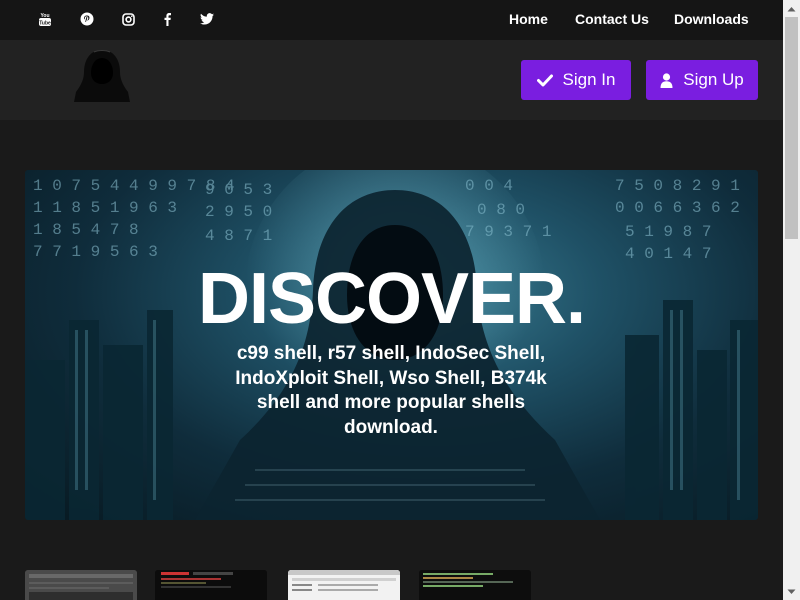  Describe the element at coordinates (589, 79) in the screenshot. I see `sign-in-label: Sign In` at that location.